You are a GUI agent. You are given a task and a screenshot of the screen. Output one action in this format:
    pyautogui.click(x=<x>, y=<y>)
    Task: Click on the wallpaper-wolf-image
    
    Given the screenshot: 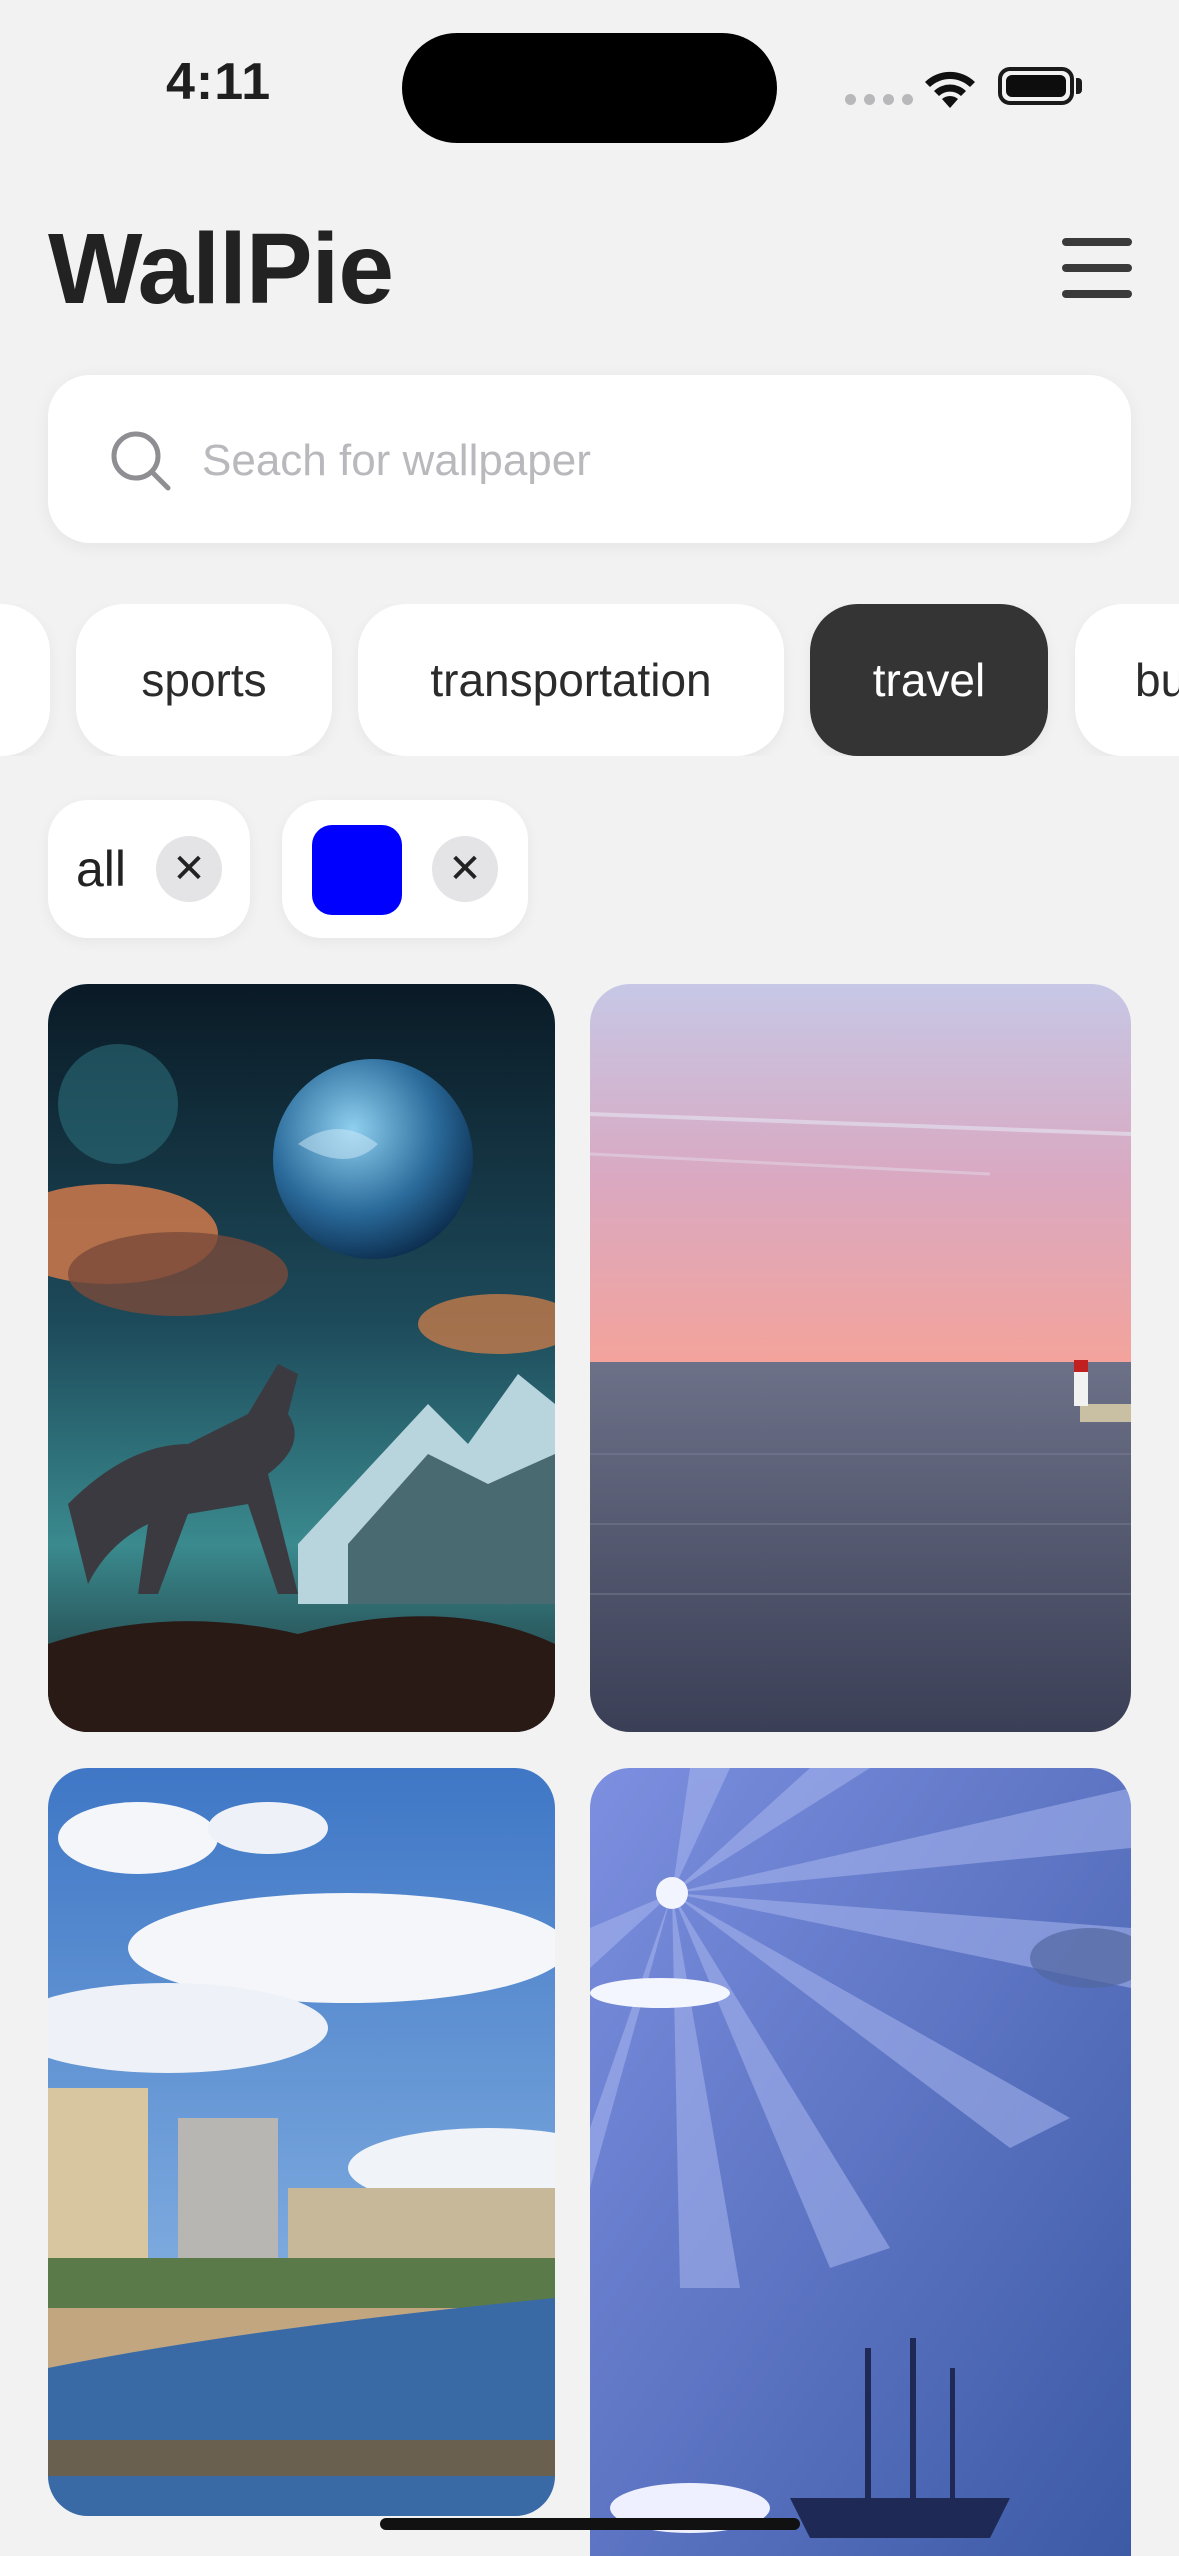 What is the action you would take?
    pyautogui.click(x=301, y=1358)
    